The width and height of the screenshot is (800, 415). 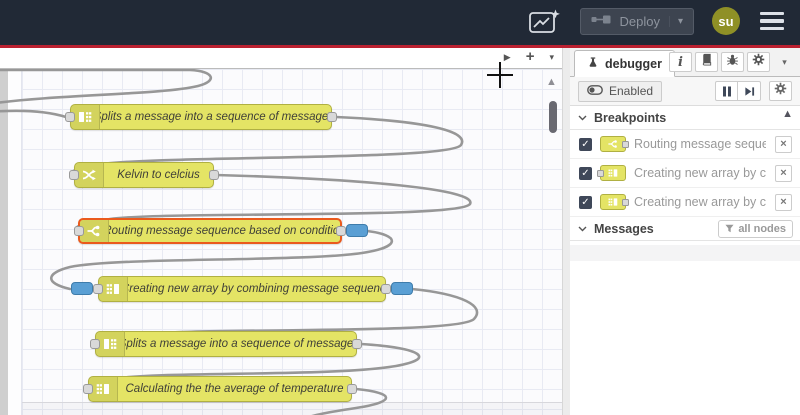 I want to click on tab-scroll-right-icon: ▶, so click(x=507, y=57).